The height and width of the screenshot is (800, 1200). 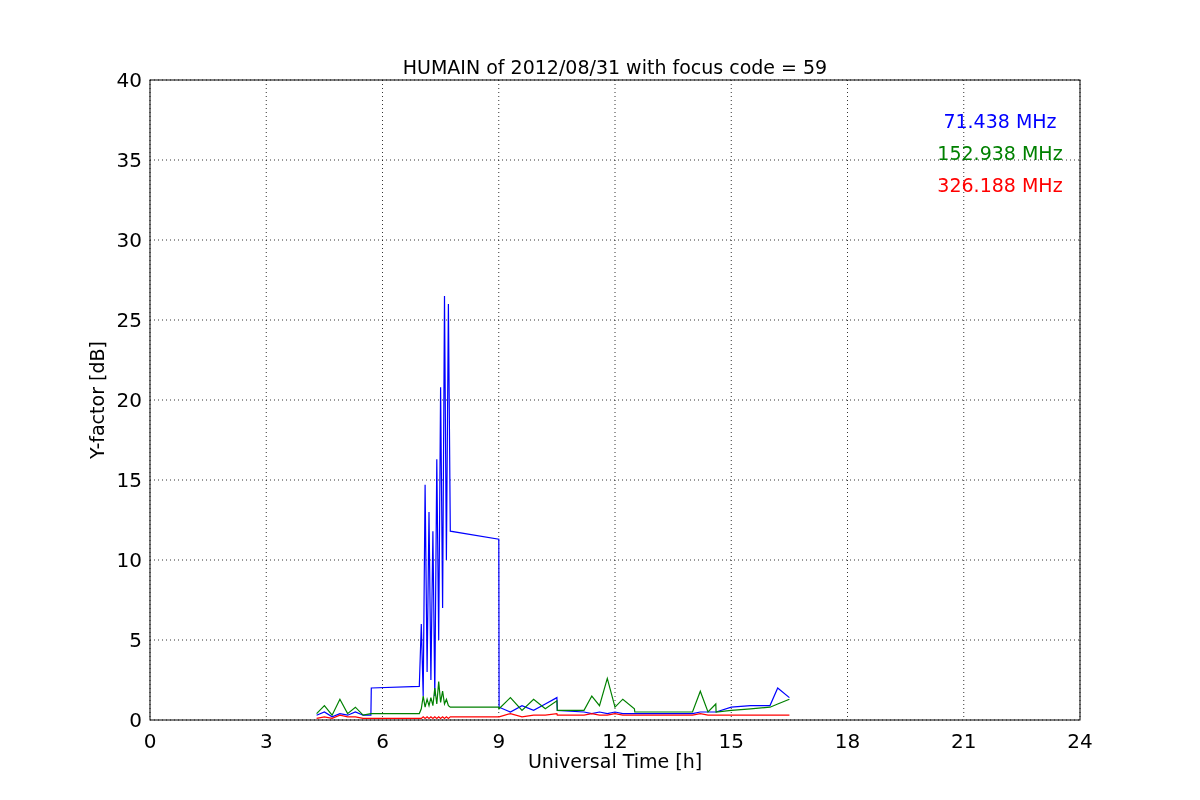 I want to click on x-axis-label: Universal Time [h], so click(x=615, y=761).